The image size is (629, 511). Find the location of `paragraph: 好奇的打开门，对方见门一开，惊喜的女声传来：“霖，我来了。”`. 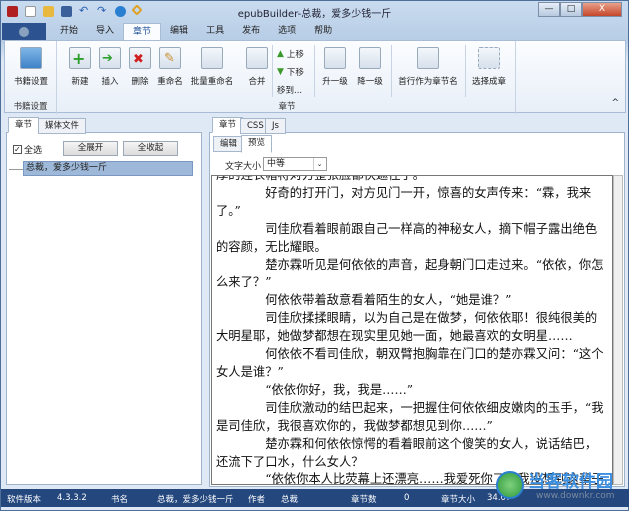

paragraph: 好奇的打开门，对方见门一开，惊喜的女声传来：“霖，我来了。” is located at coordinates (404, 201).